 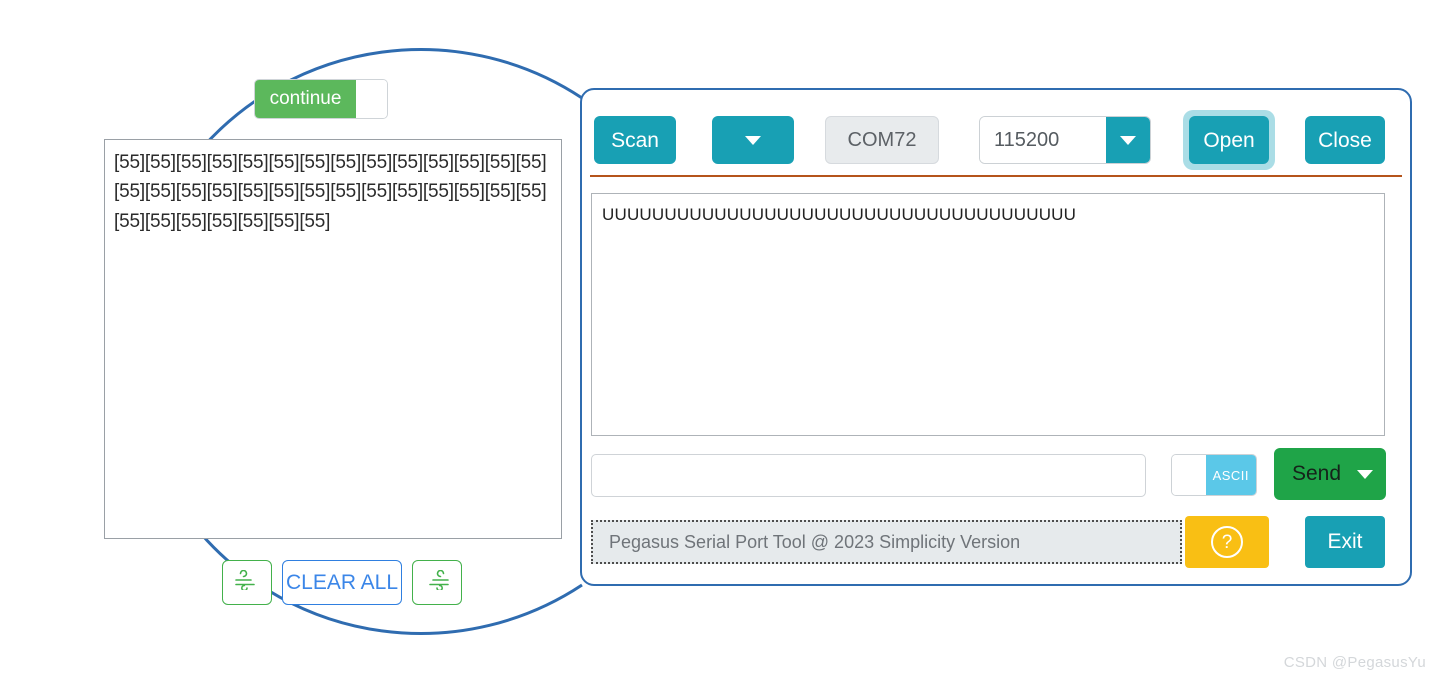 I want to click on send-button: Send, so click(x=1330, y=474).